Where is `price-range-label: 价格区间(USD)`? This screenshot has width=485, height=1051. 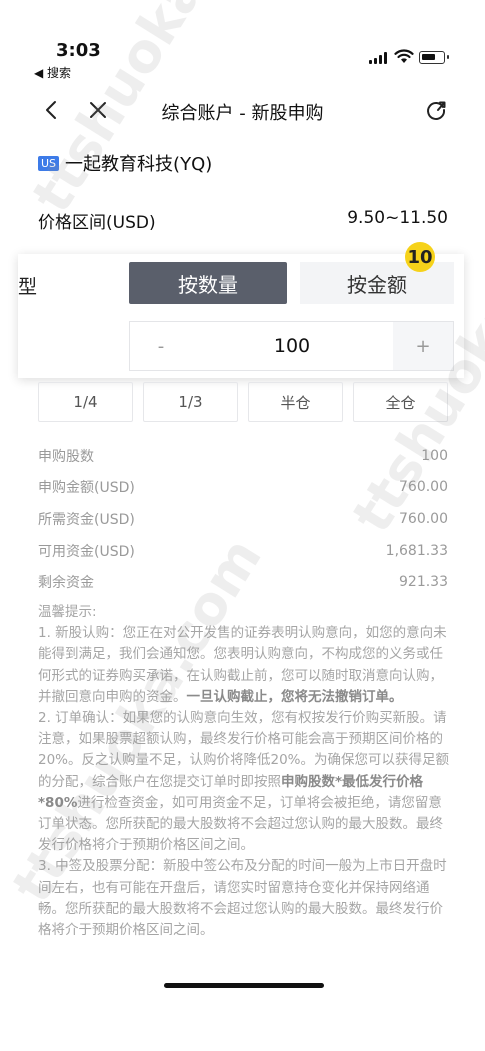
price-range-label: 价格区间(USD) is located at coordinates (97, 223).